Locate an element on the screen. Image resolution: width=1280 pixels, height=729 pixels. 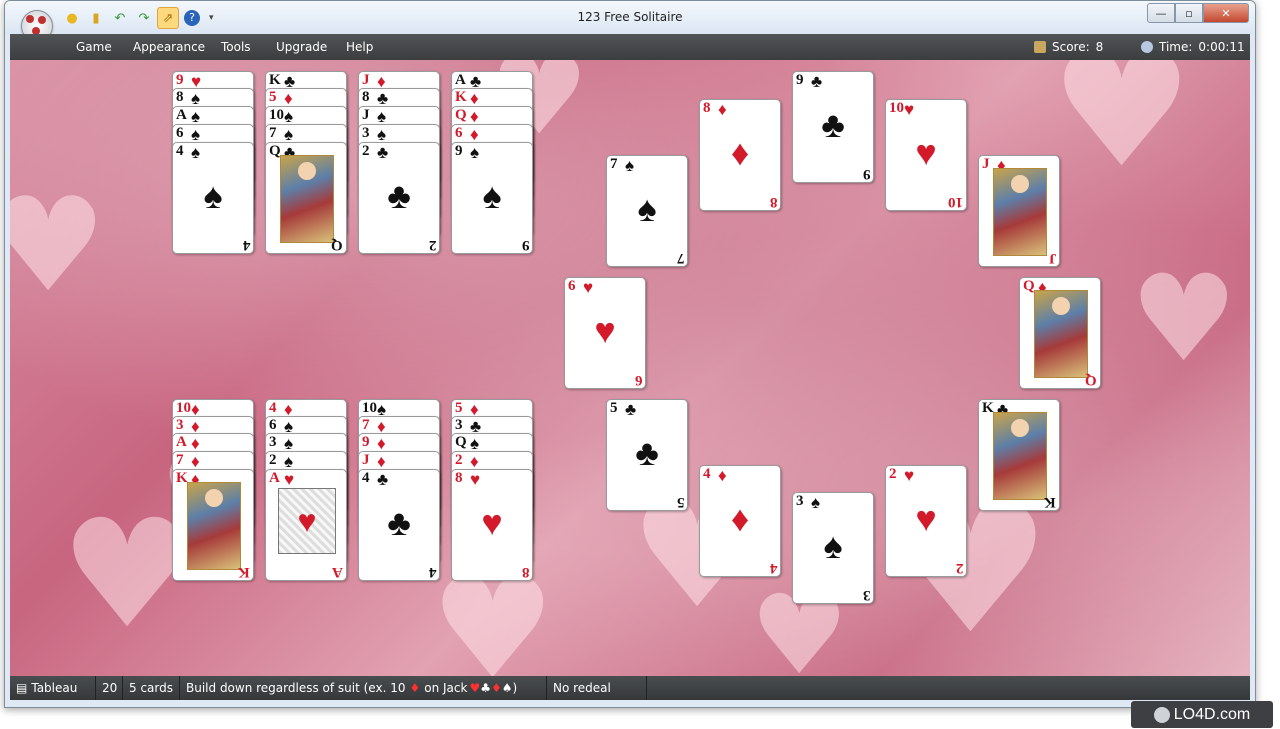
playing-card: 7 ♠ ♠ 7 is located at coordinates (647, 211).